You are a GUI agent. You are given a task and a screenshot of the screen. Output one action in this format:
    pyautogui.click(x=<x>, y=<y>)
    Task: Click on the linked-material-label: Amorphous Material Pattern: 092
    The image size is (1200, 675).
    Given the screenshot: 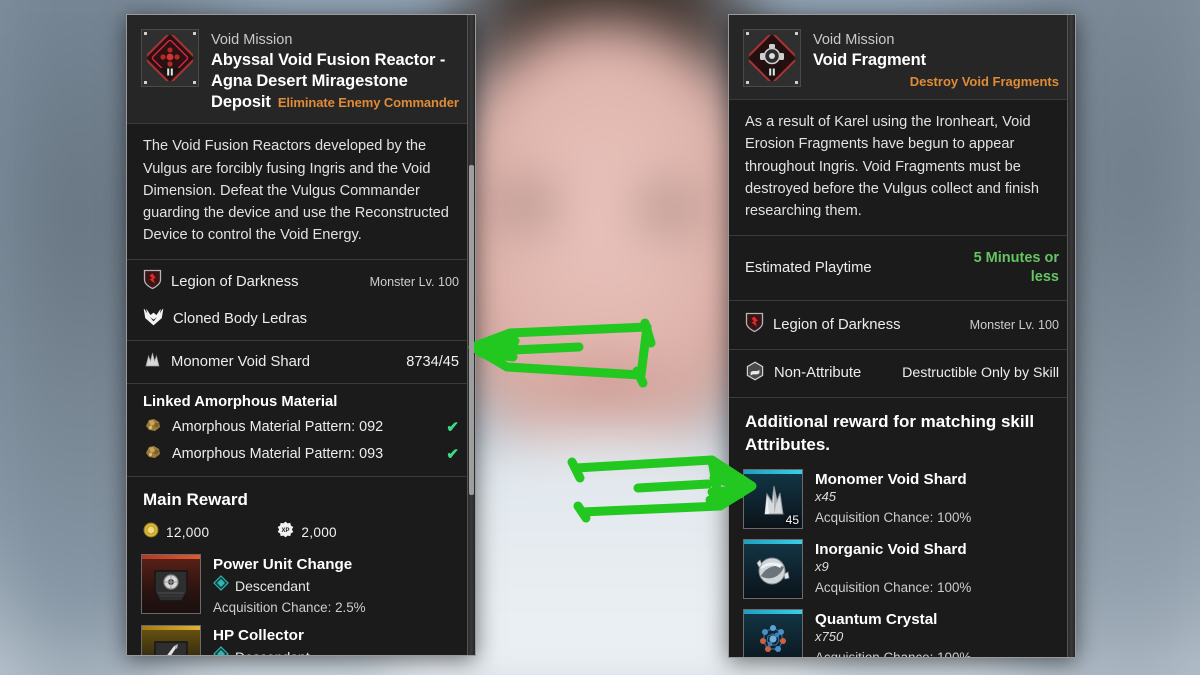 What is the action you would take?
    pyautogui.click(x=278, y=426)
    